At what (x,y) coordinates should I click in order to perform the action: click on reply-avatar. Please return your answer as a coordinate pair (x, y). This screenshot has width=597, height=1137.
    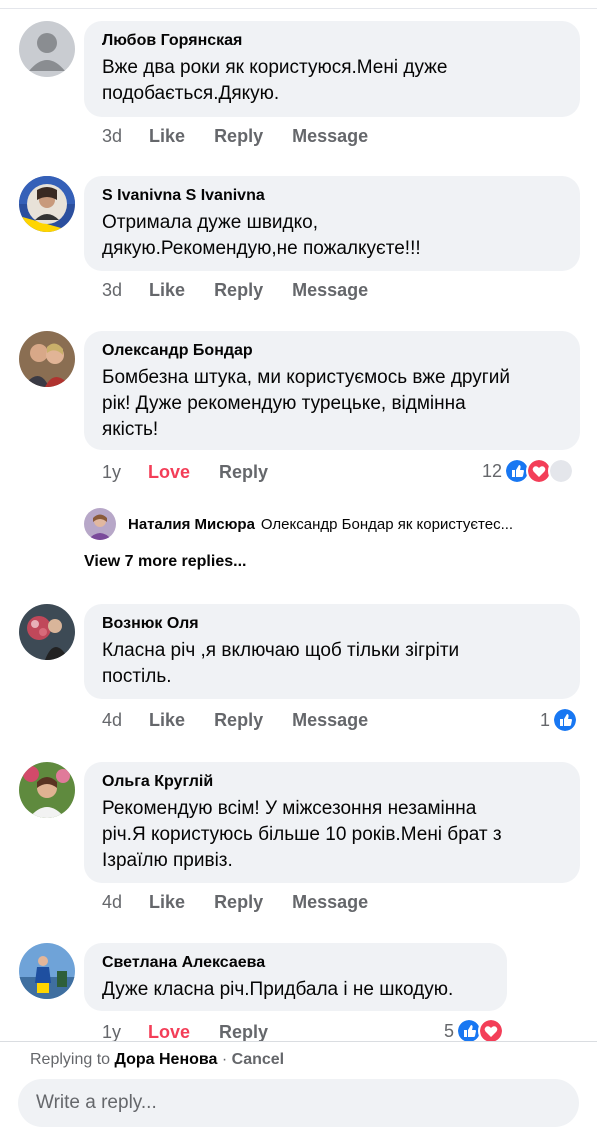
    Looking at the image, I should click on (100, 524).